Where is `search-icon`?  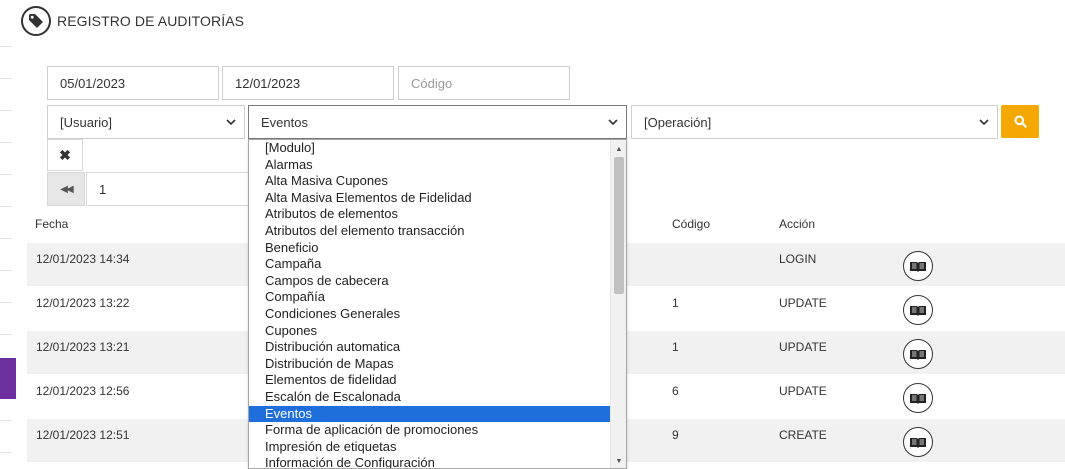 search-icon is located at coordinates (1020, 121).